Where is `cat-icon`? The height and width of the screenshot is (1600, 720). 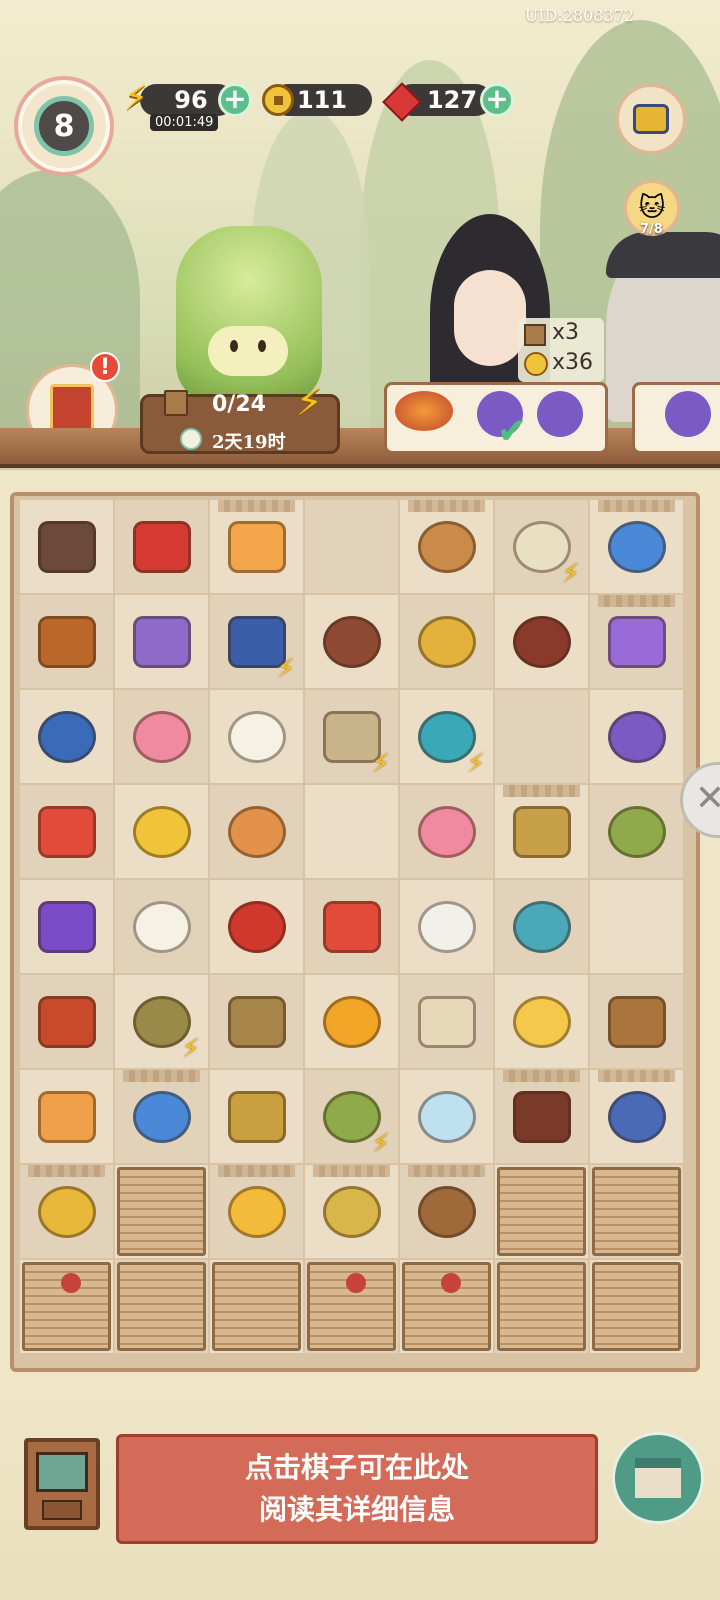 cat-icon is located at coordinates (256, 546).